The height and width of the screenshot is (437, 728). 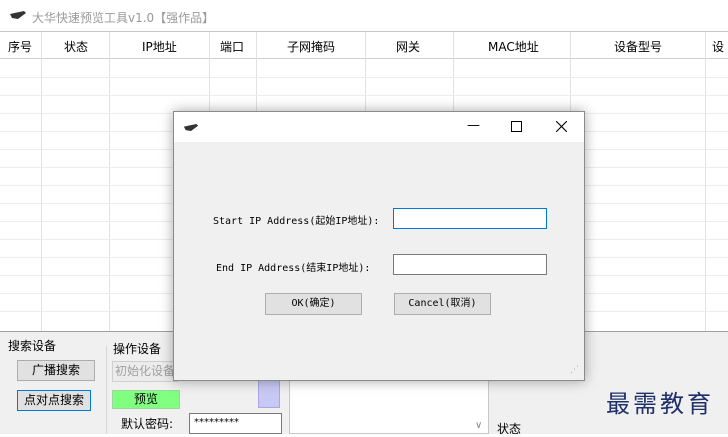 I want to click on end-ip-input, so click(x=470, y=264).